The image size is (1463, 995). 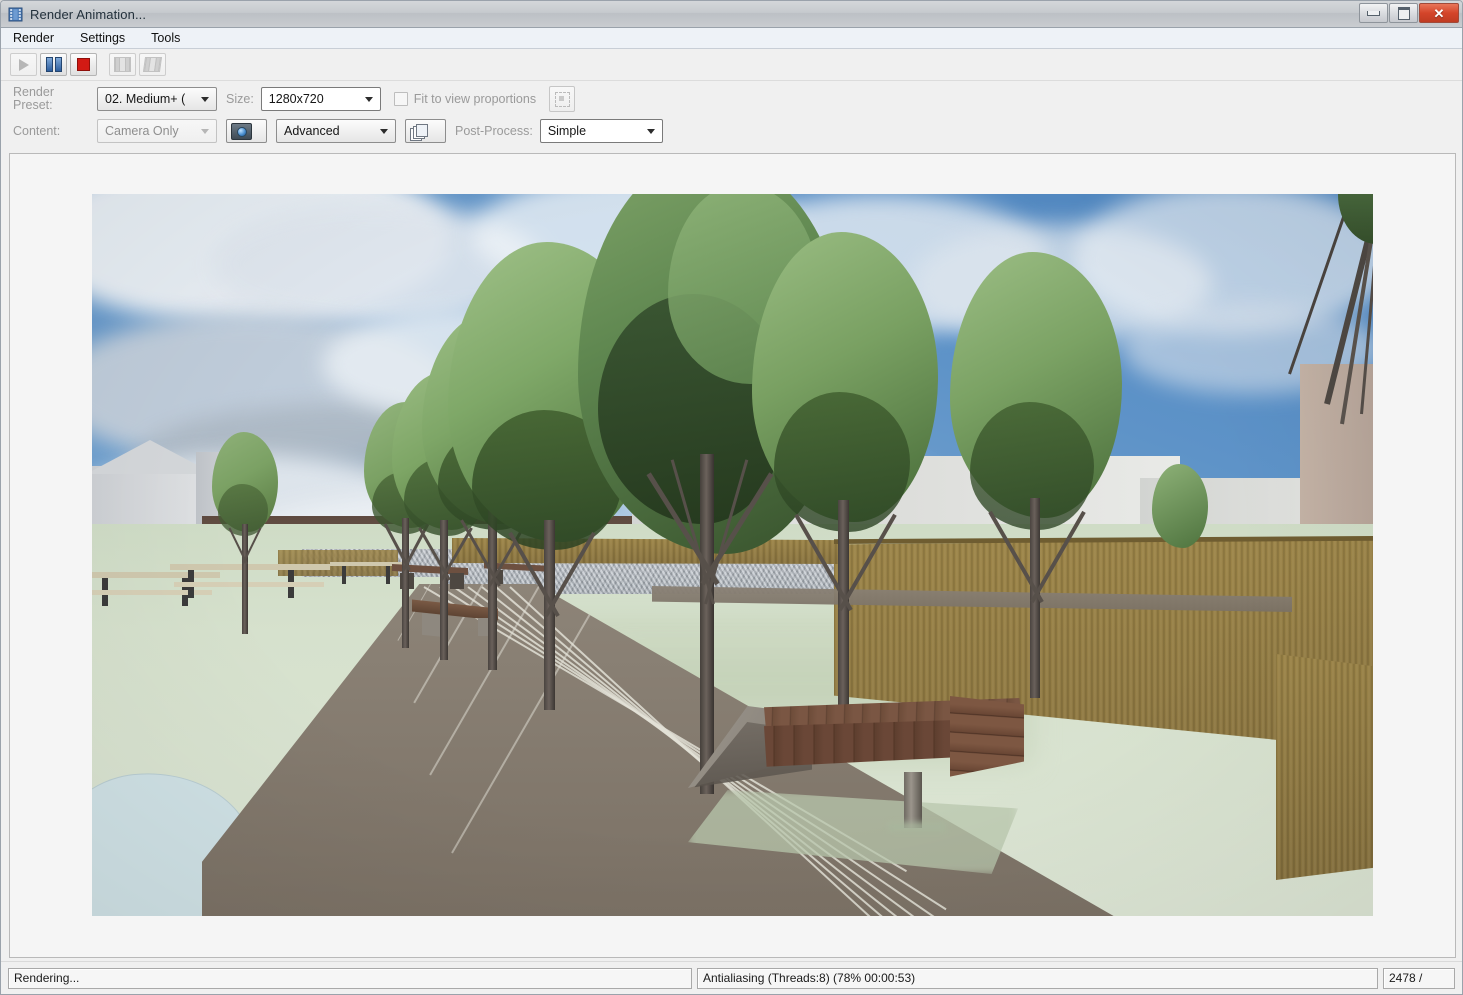 What do you see at coordinates (731, 14) in the screenshot?
I see `window-titlebar: Render Animation... ✕` at bounding box center [731, 14].